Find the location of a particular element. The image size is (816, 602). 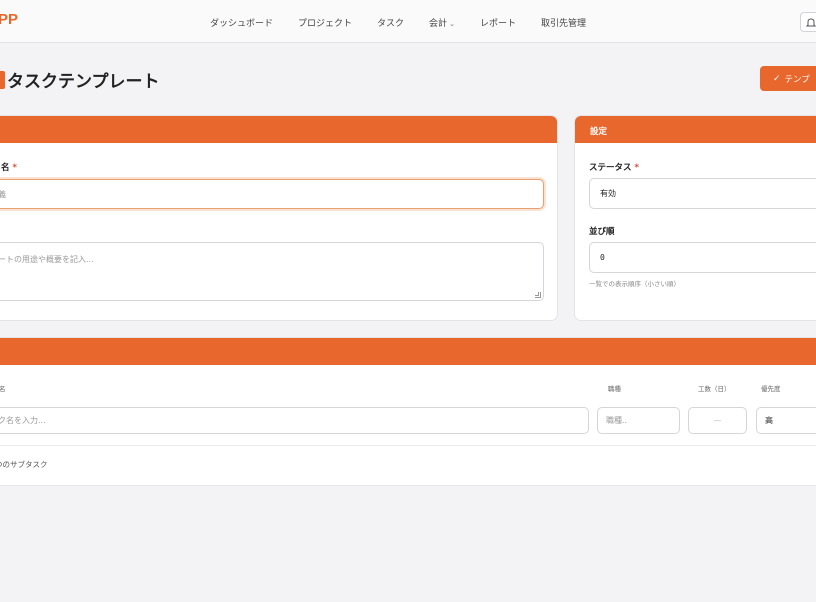

subtask-priority-select: 高 is located at coordinates (786, 420).